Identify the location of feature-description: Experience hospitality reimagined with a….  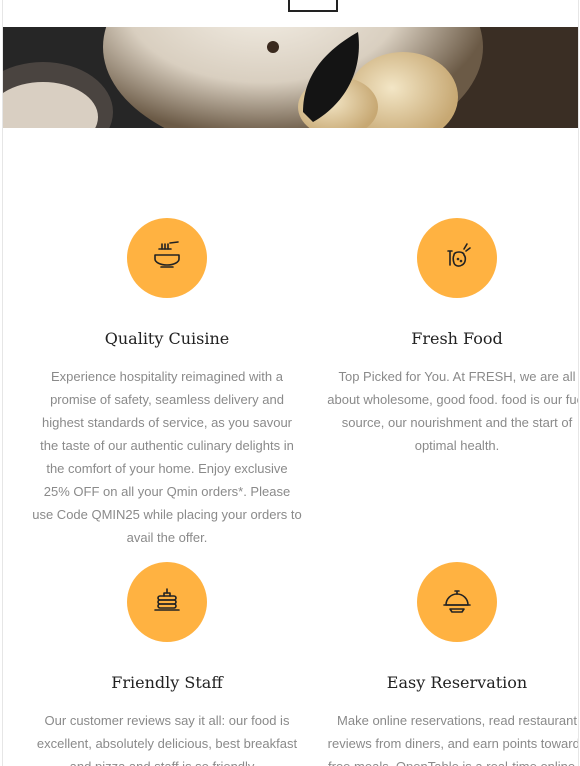
(167, 457).